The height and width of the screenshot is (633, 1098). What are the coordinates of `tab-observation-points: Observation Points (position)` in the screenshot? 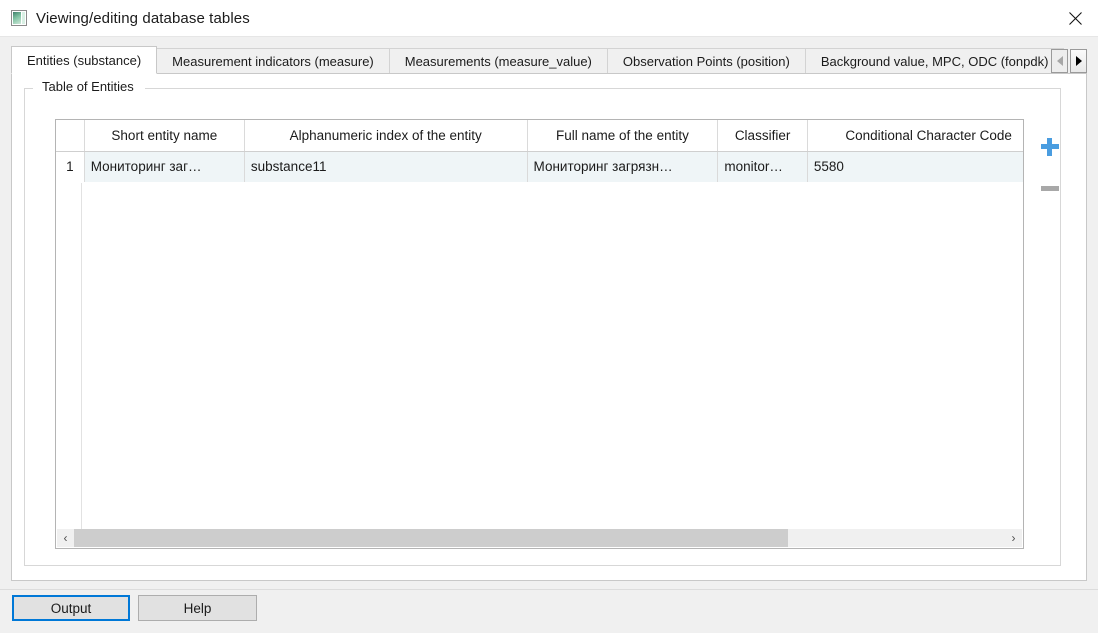 It's located at (706, 61).